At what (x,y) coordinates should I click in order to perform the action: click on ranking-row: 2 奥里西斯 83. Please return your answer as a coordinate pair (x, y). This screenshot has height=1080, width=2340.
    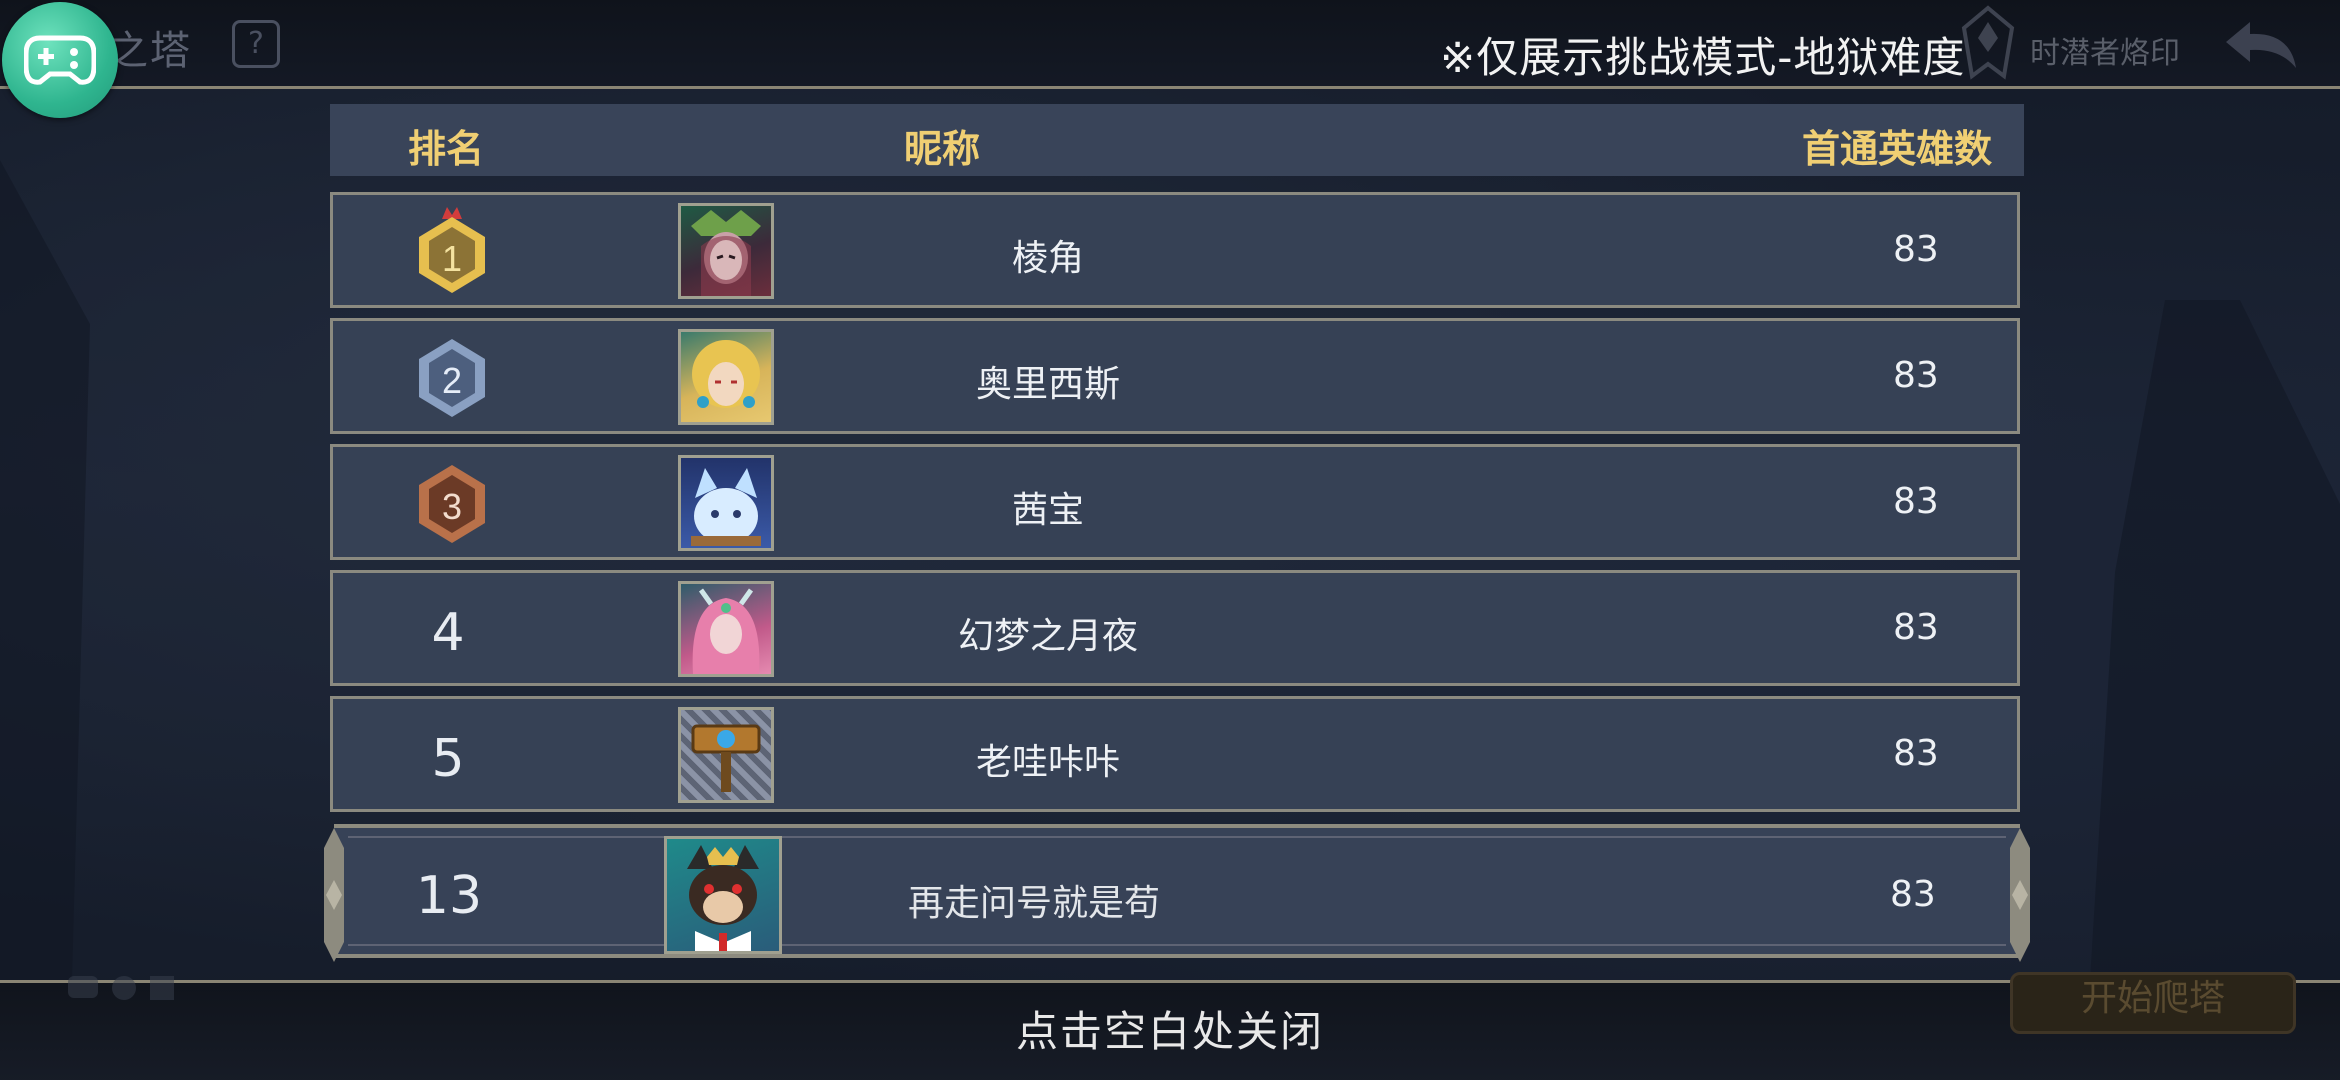
    Looking at the image, I should click on (1175, 376).